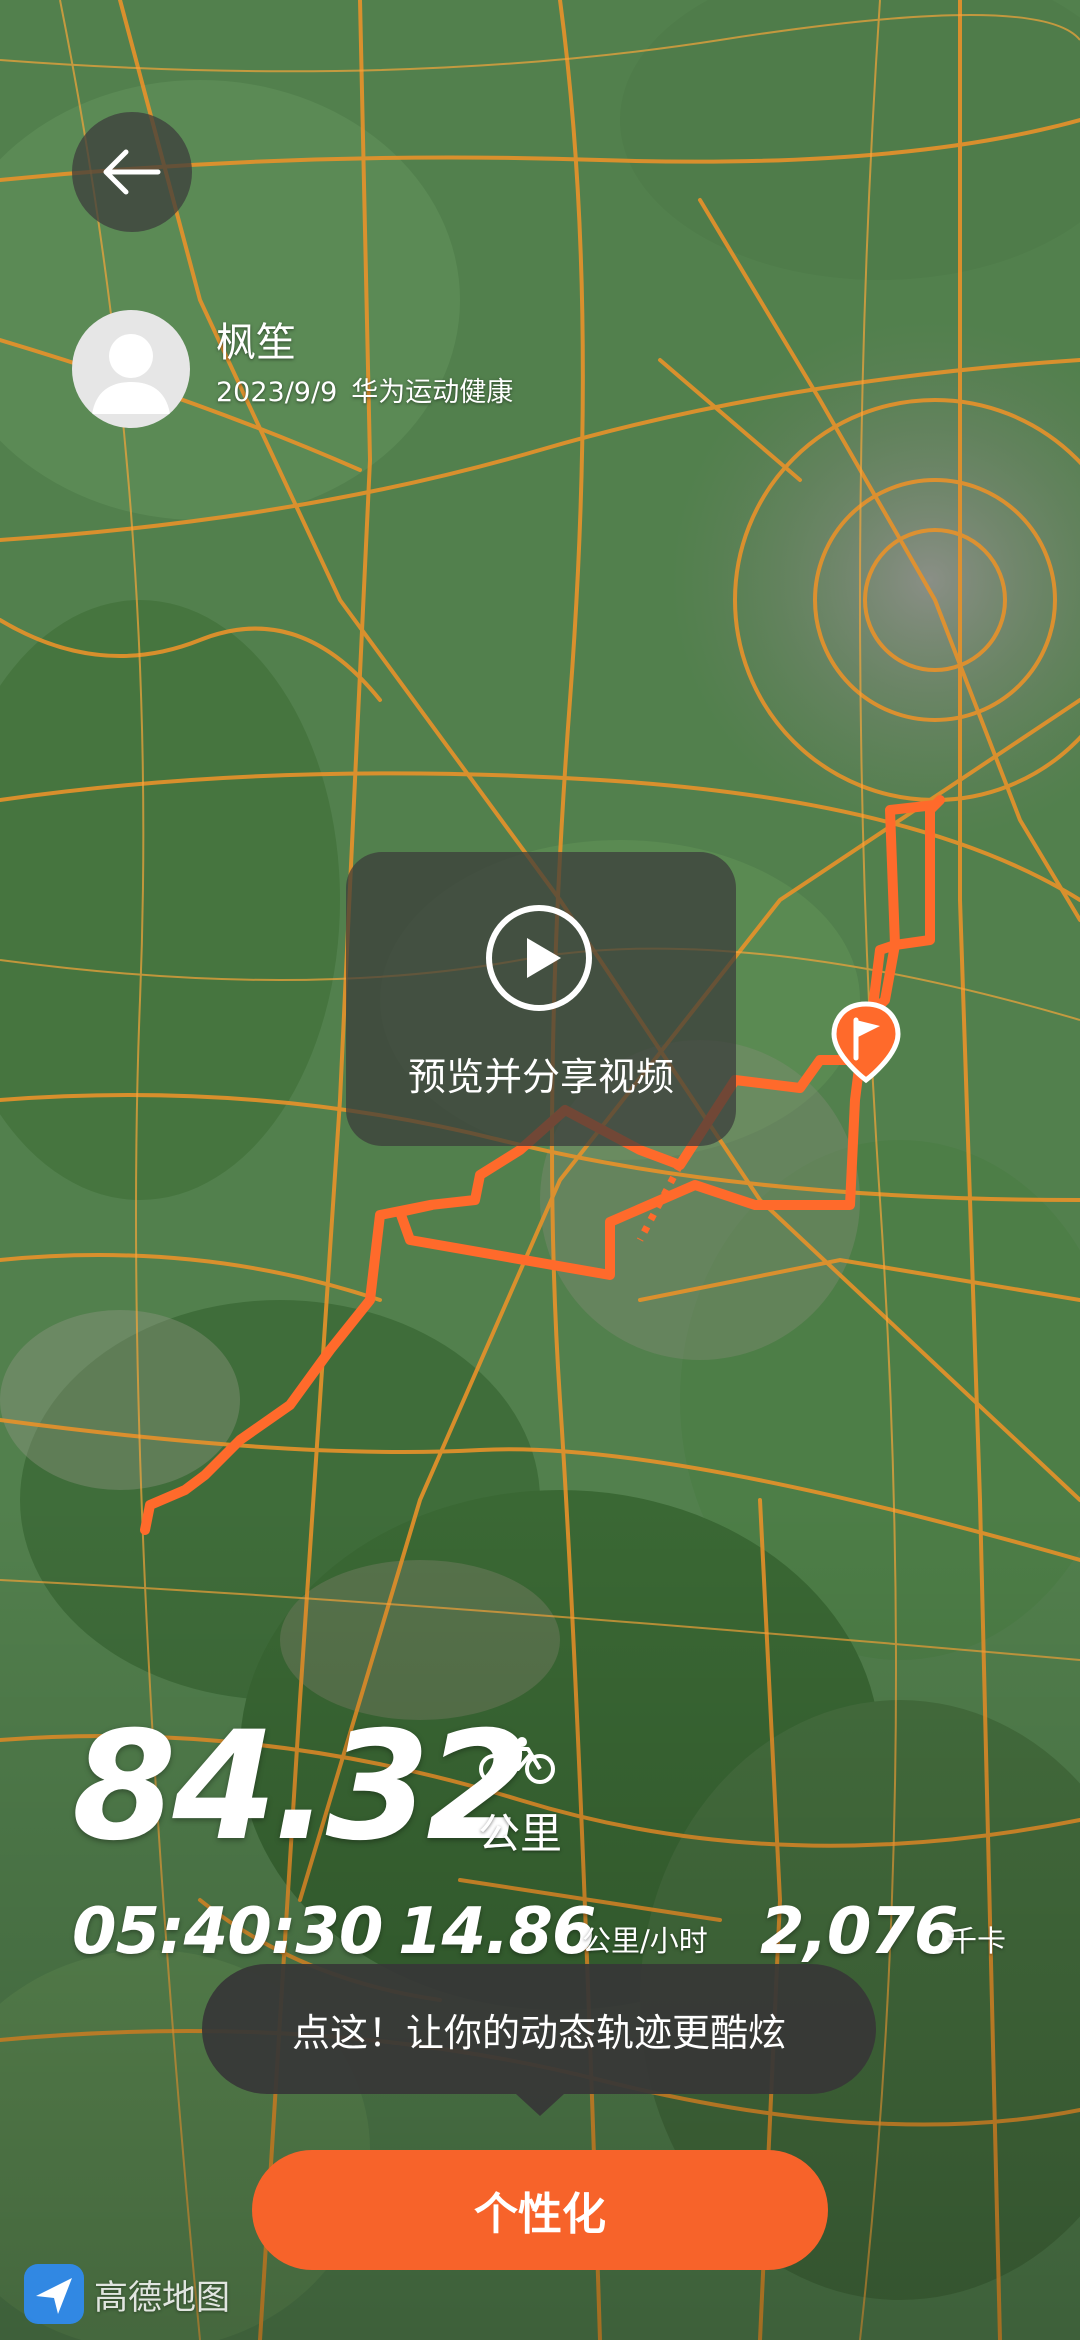 The height and width of the screenshot is (2340, 1080). I want to click on avatar, so click(131, 369).